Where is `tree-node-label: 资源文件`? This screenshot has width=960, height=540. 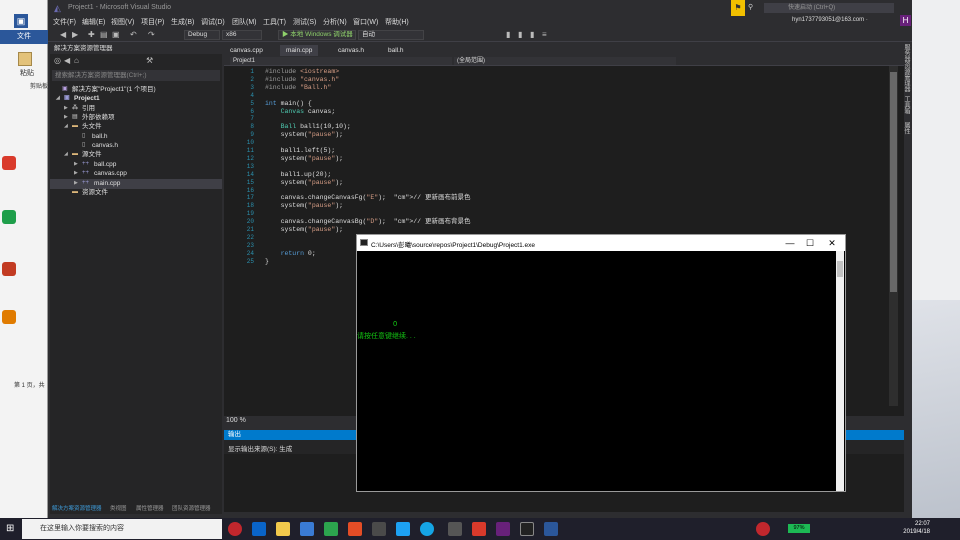
tree-node-label: 资源文件 is located at coordinates (95, 192).